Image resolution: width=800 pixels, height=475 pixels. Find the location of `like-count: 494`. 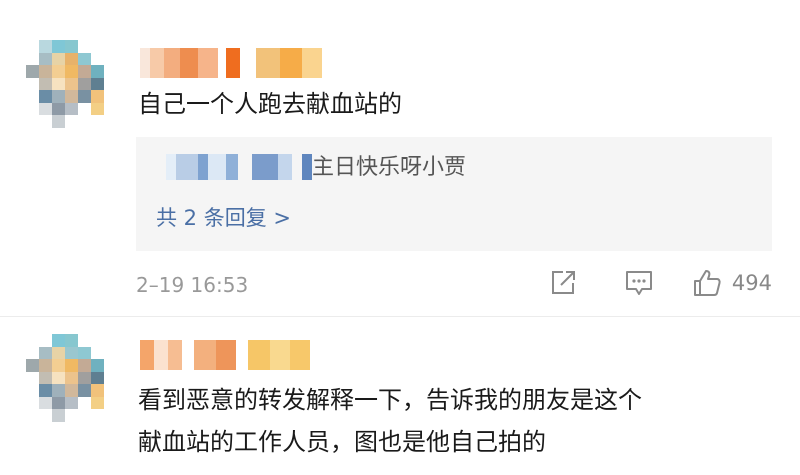

like-count: 494 is located at coordinates (751, 283).